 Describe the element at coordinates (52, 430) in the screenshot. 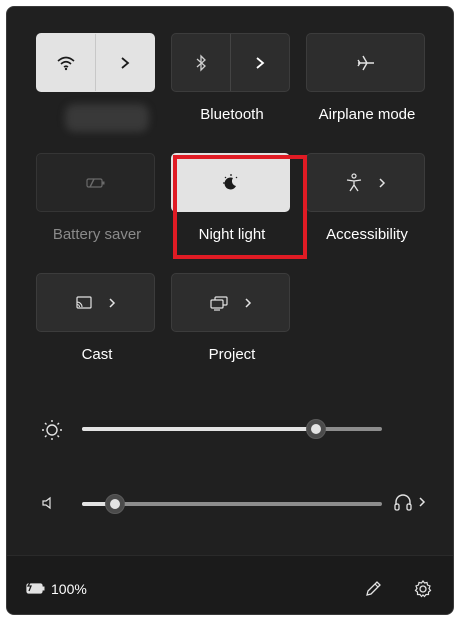

I see `brightness-icon` at that location.